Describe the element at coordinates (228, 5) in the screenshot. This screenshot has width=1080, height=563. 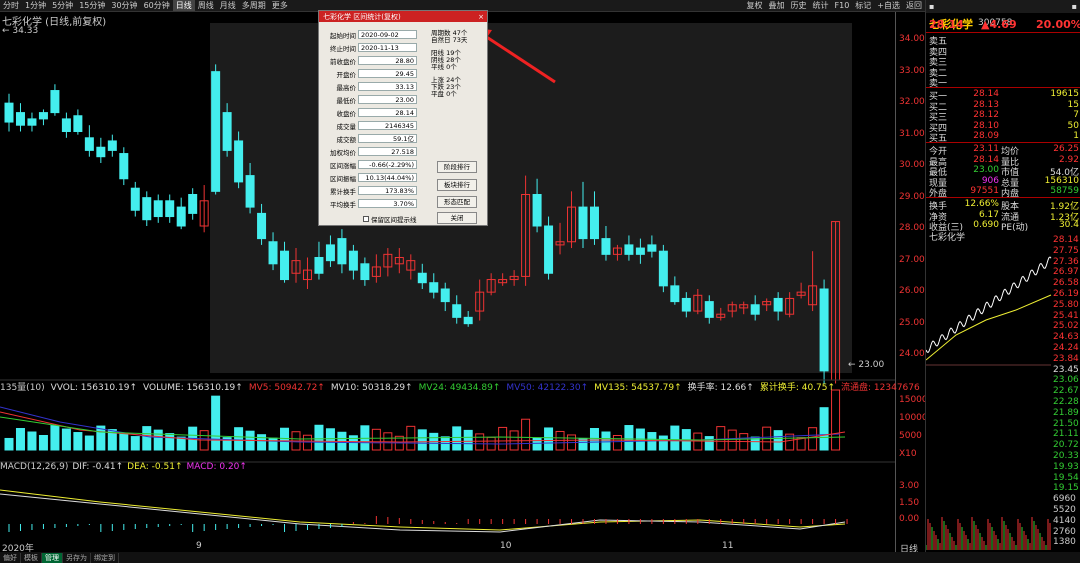
I see `period-tab: 月线` at that location.